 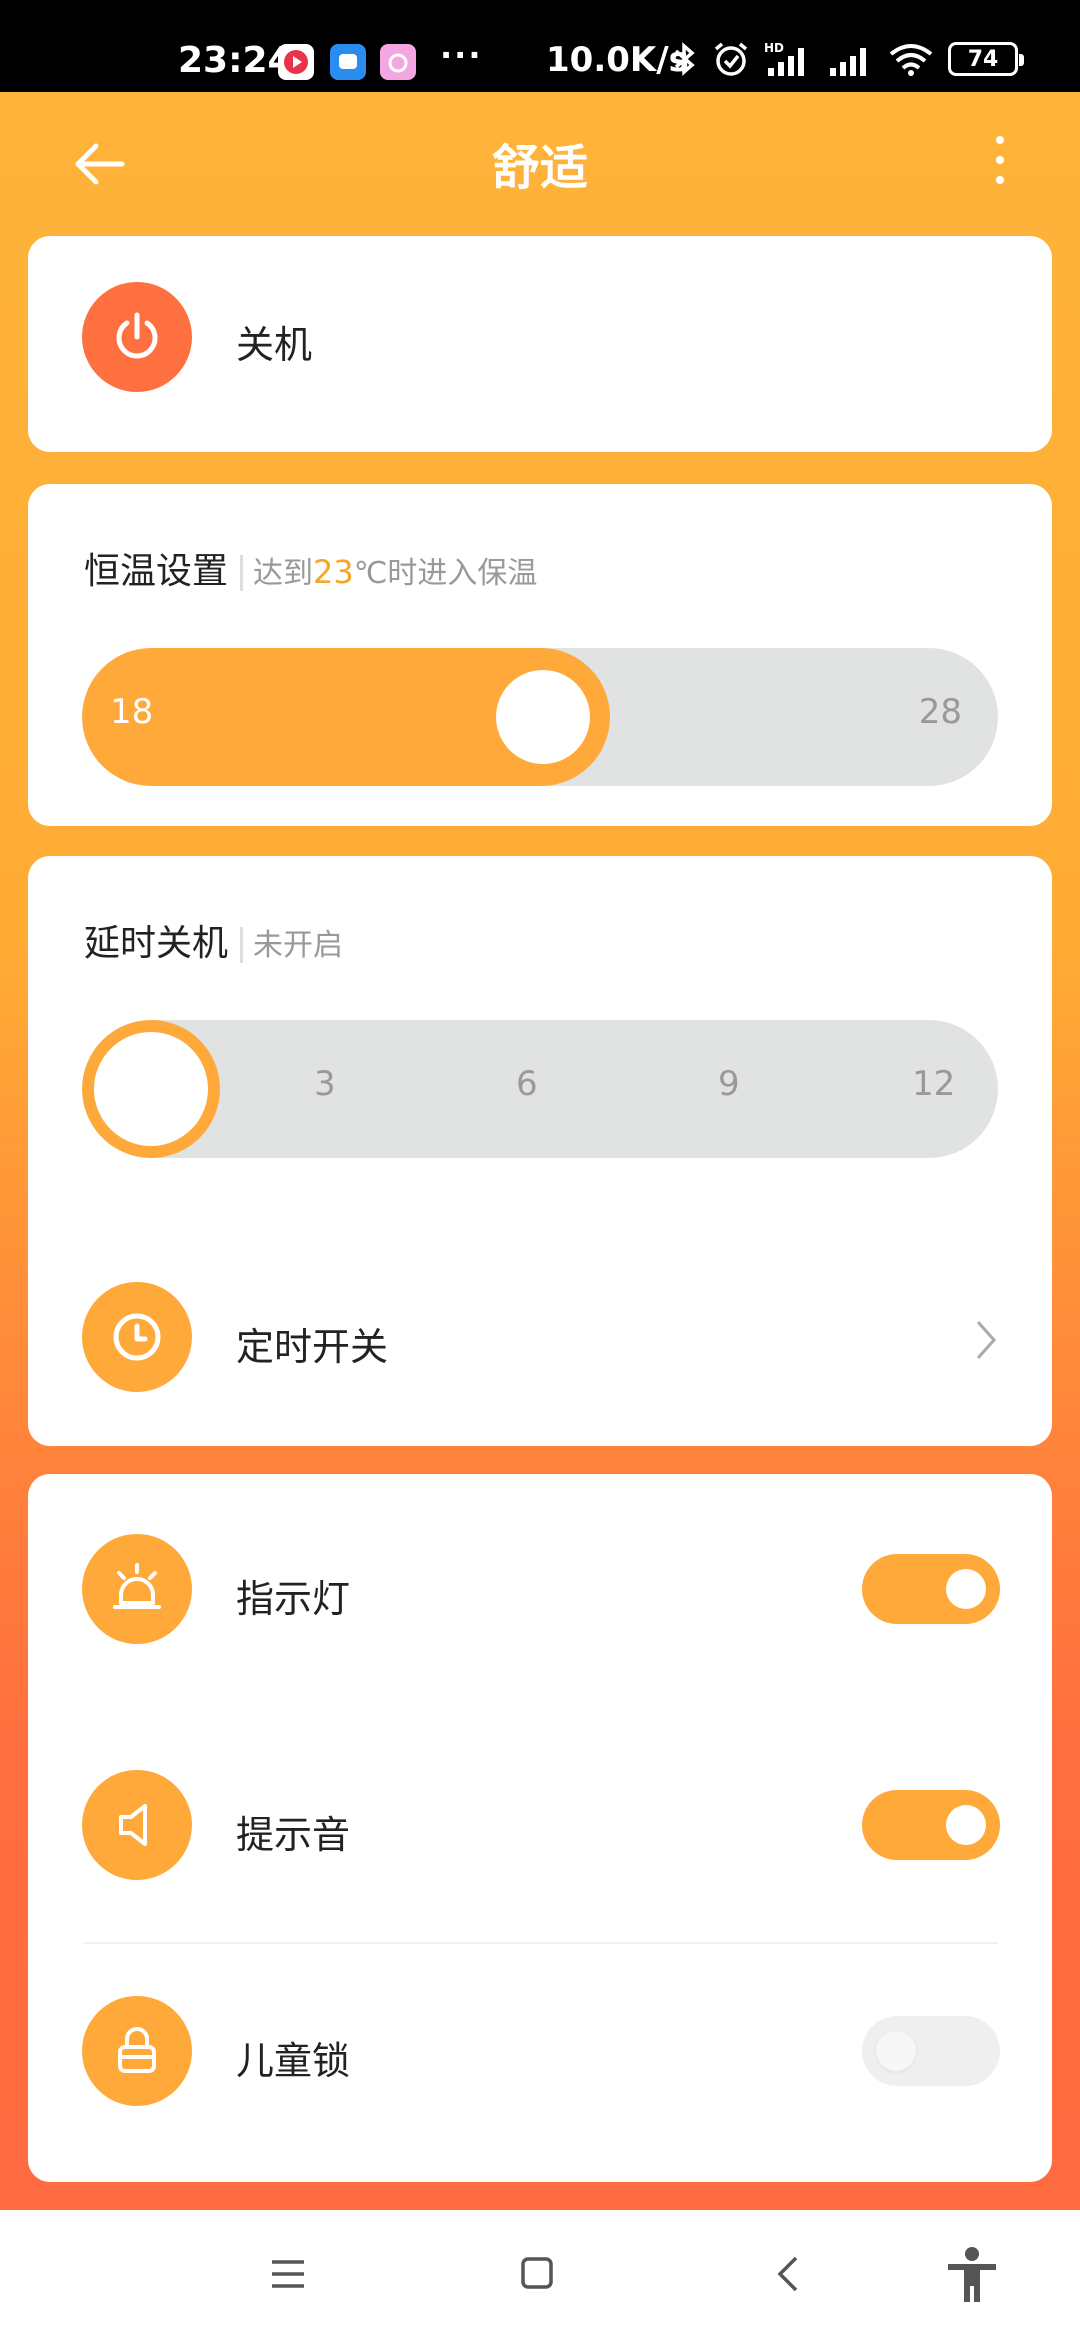 I want to click on indicator-light-icon-circle, so click(x=137, y=1589).